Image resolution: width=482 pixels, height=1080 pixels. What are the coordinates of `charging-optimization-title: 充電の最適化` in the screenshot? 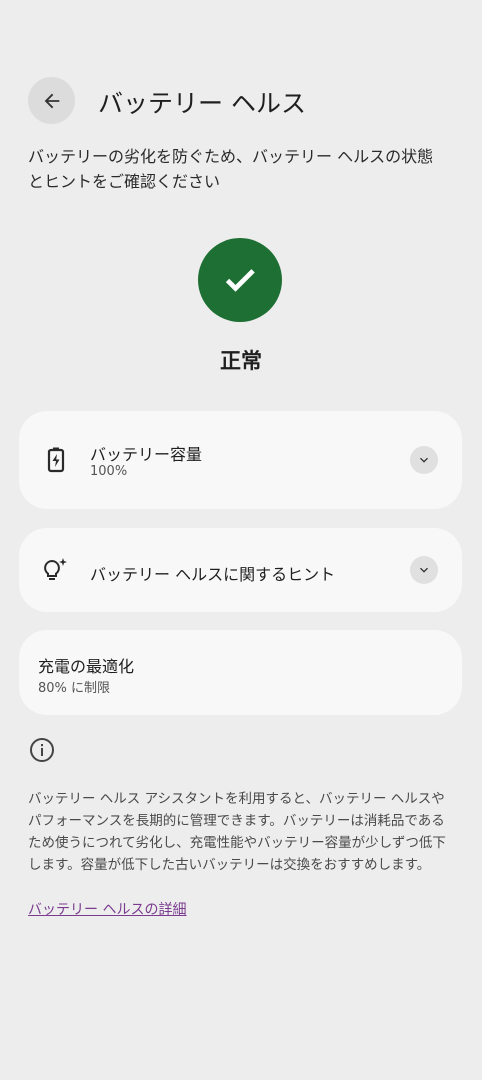 It's located at (86, 666).